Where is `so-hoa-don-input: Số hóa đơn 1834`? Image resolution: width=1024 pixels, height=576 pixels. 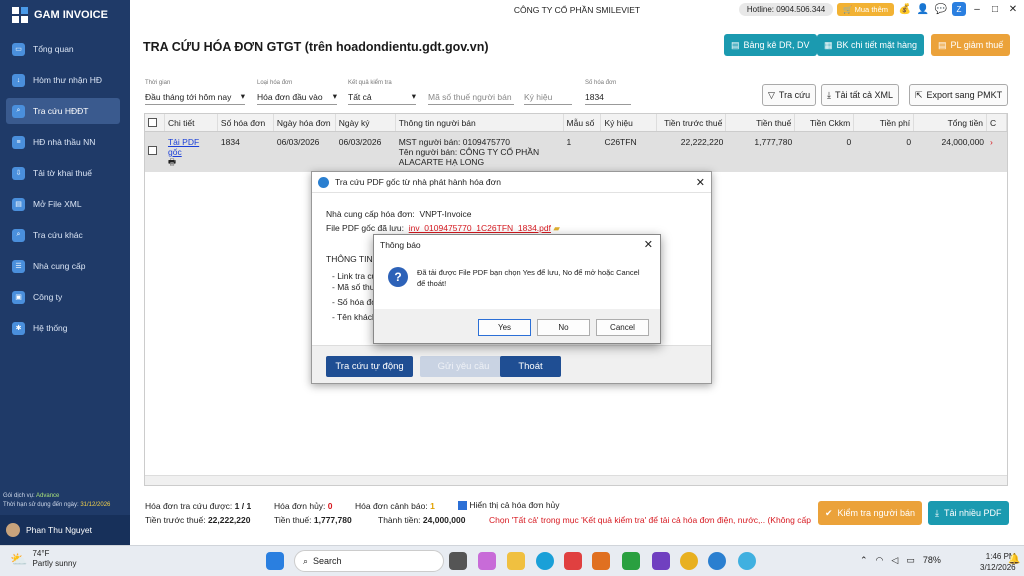 so-hoa-don-input: Số hóa đơn 1834 is located at coordinates (608, 92).